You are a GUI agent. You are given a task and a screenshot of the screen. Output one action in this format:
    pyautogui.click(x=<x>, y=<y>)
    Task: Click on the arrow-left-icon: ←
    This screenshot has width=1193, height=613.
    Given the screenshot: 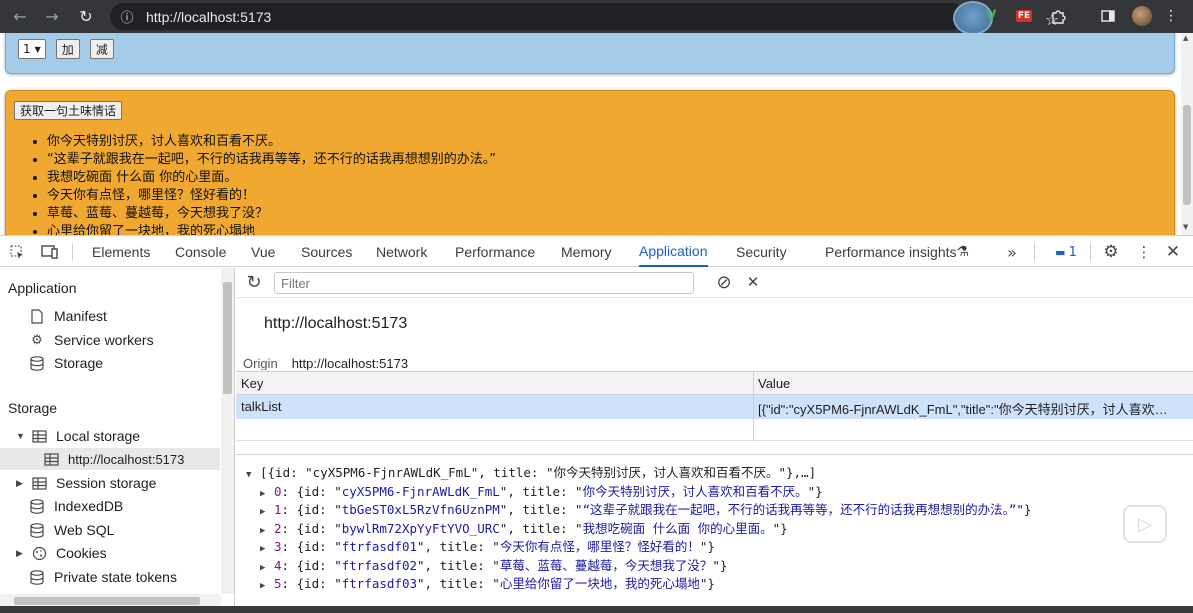 What is the action you would take?
    pyautogui.click(x=20, y=16)
    